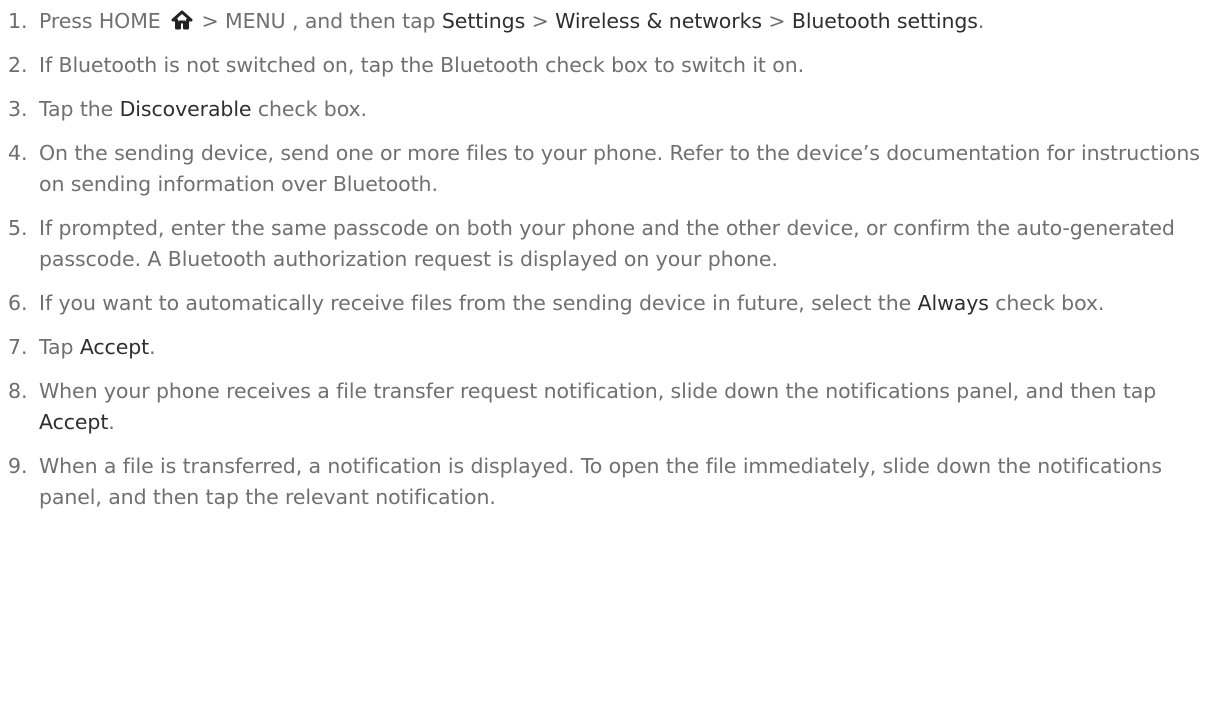  What do you see at coordinates (18, 303) in the screenshot?
I see `step-number: 6.` at bounding box center [18, 303].